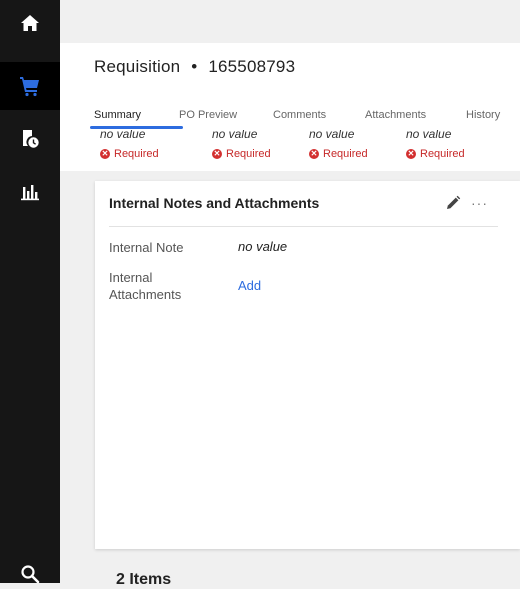  Describe the element at coordinates (137, 66) in the screenshot. I see `requisition-label: Requisition` at that location.